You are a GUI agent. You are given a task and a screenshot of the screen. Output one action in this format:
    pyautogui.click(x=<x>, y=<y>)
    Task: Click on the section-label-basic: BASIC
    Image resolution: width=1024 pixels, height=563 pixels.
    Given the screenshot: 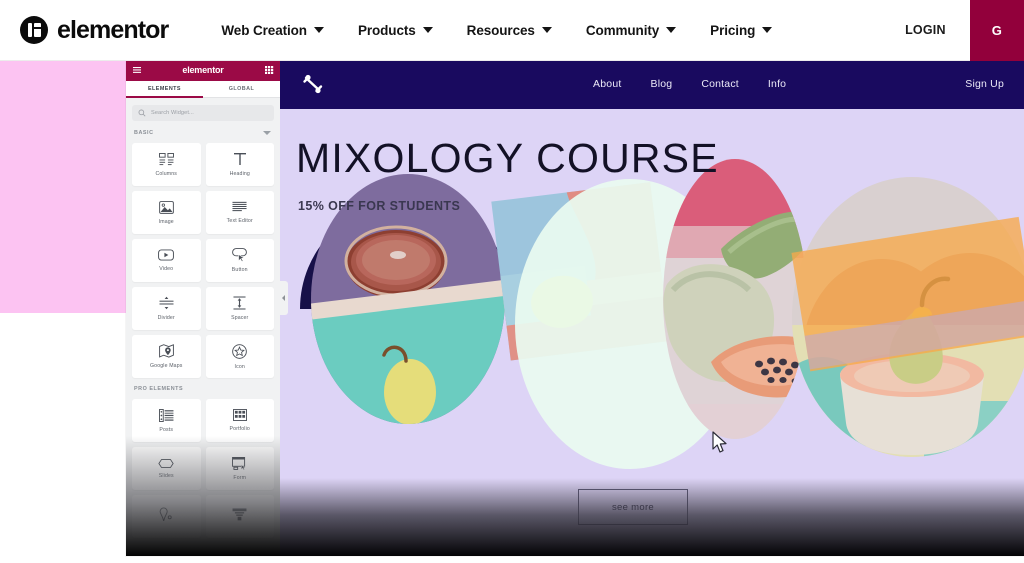 What is the action you would take?
    pyautogui.click(x=204, y=133)
    